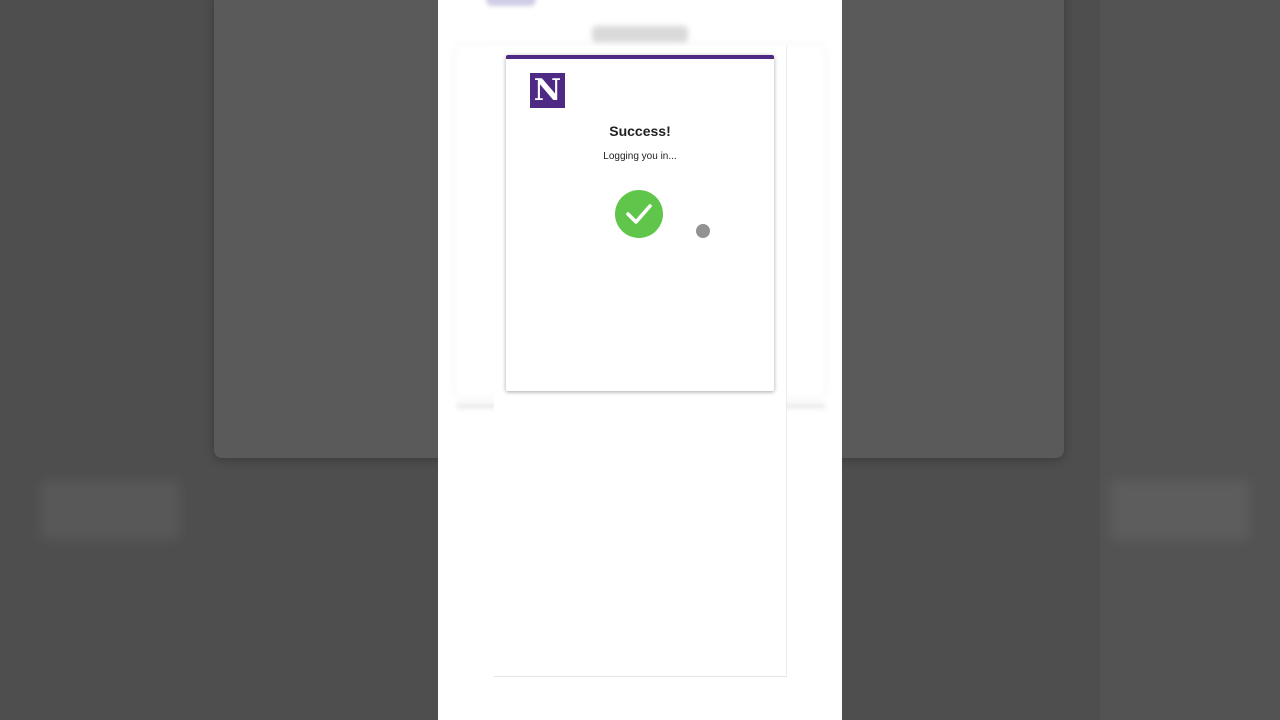 Image resolution: width=1280 pixels, height=720 pixels. I want to click on success-title: Success!, so click(640, 131).